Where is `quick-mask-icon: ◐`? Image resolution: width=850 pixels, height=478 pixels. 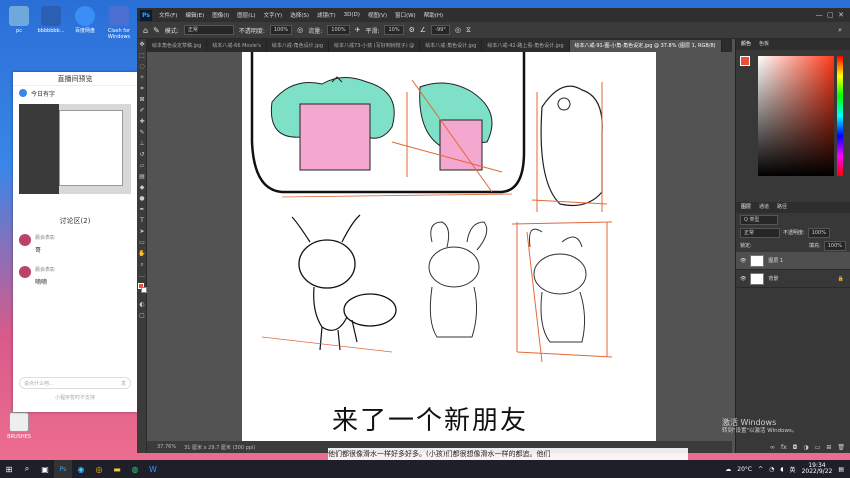 quick-mask-icon: ◐ is located at coordinates (142, 304).